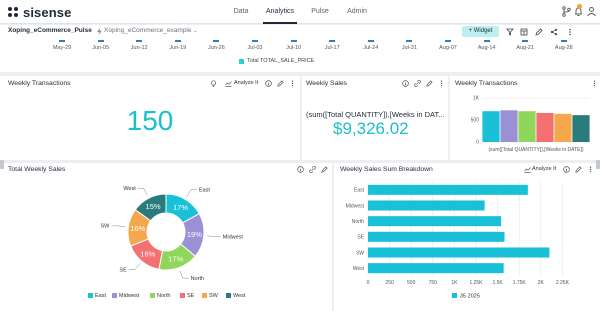  Describe the element at coordinates (2, 164) in the screenshot. I see `resize-handle-left` at that location.